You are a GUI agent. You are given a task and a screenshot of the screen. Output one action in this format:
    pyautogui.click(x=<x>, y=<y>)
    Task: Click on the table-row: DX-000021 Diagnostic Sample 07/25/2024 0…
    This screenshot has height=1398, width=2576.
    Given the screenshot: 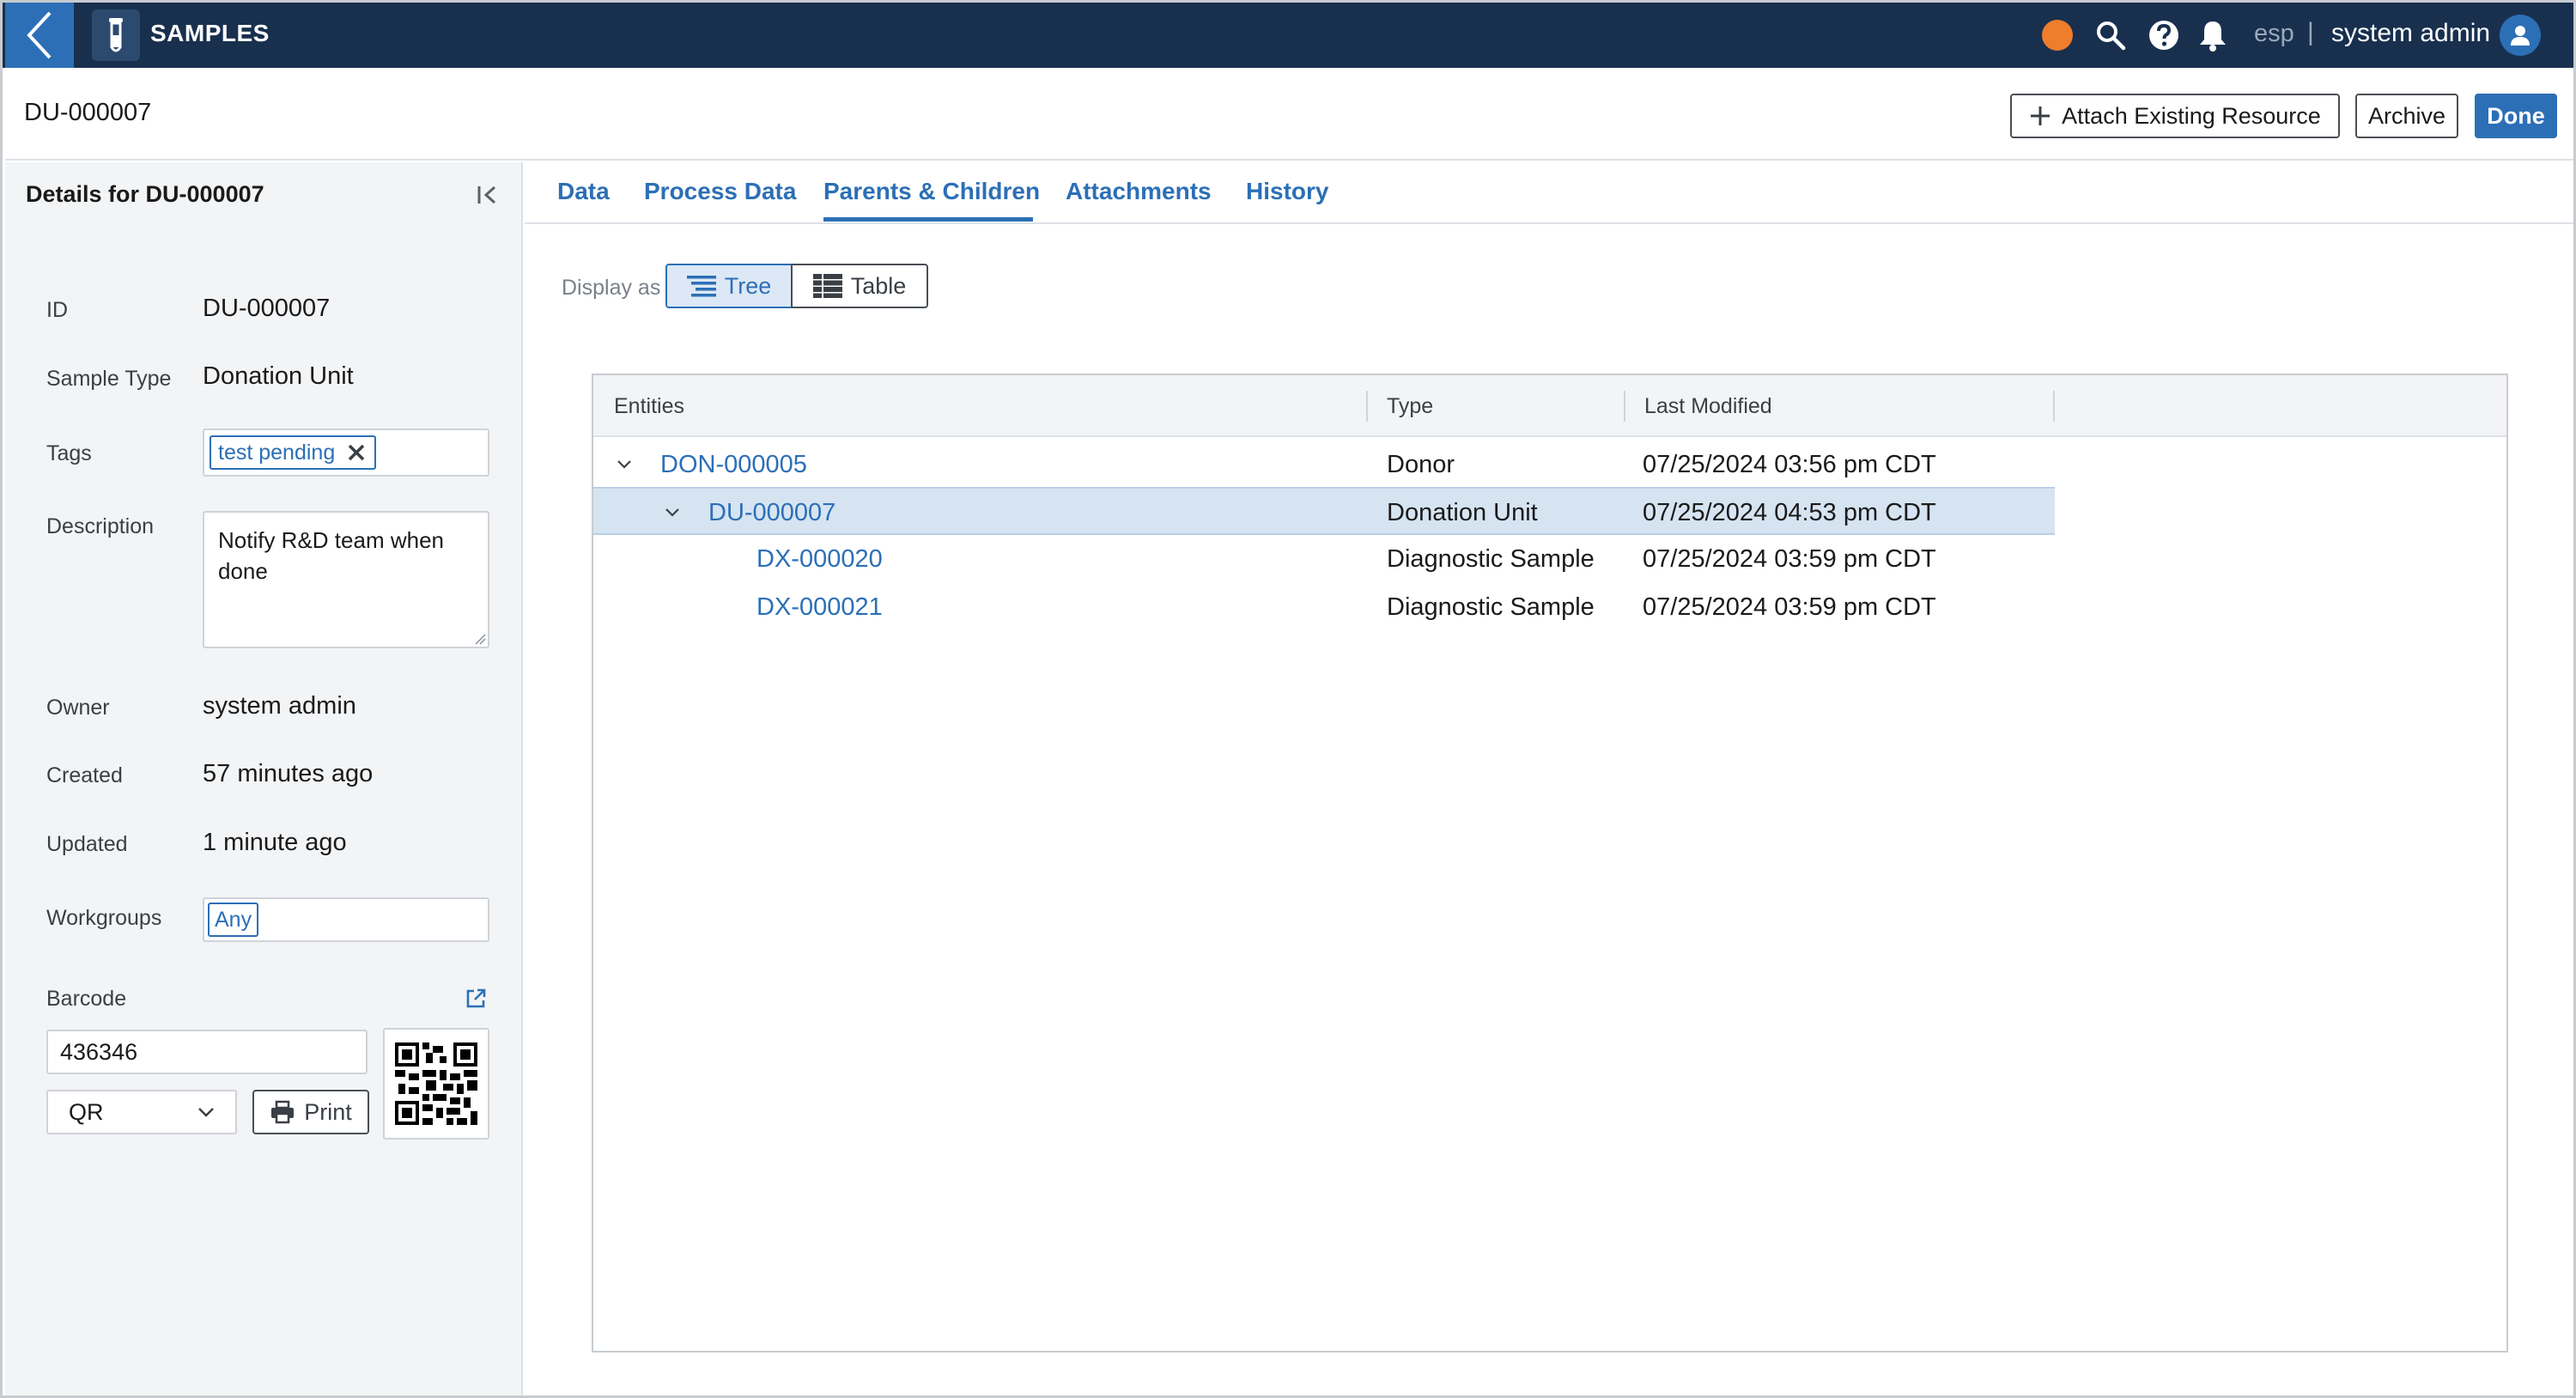 What is the action you would take?
    pyautogui.click(x=1324, y=607)
    